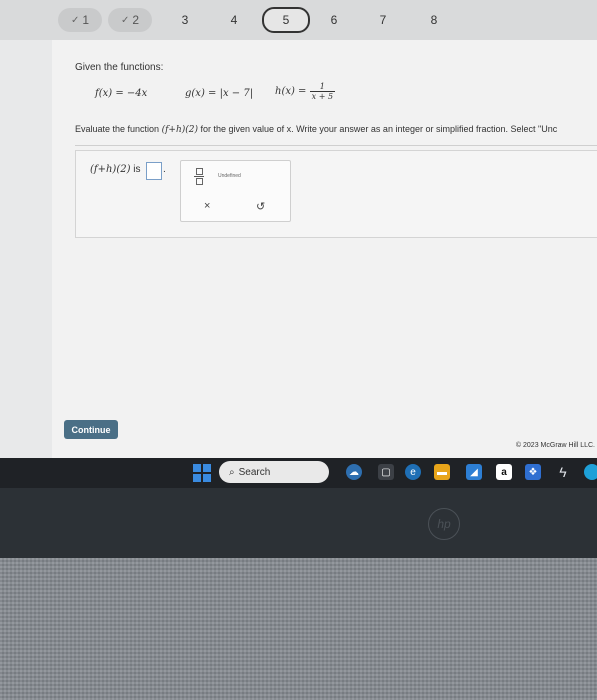  Describe the element at coordinates (260, 206) in the screenshot. I see `undo-button: ↺` at that location.